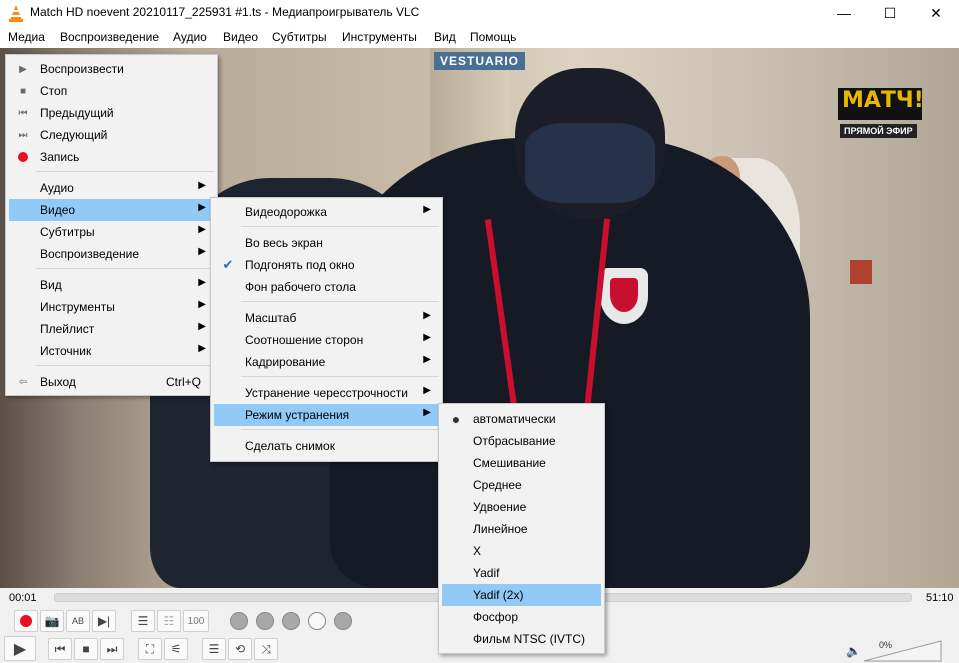  I want to click on face-mask, so click(590, 163).